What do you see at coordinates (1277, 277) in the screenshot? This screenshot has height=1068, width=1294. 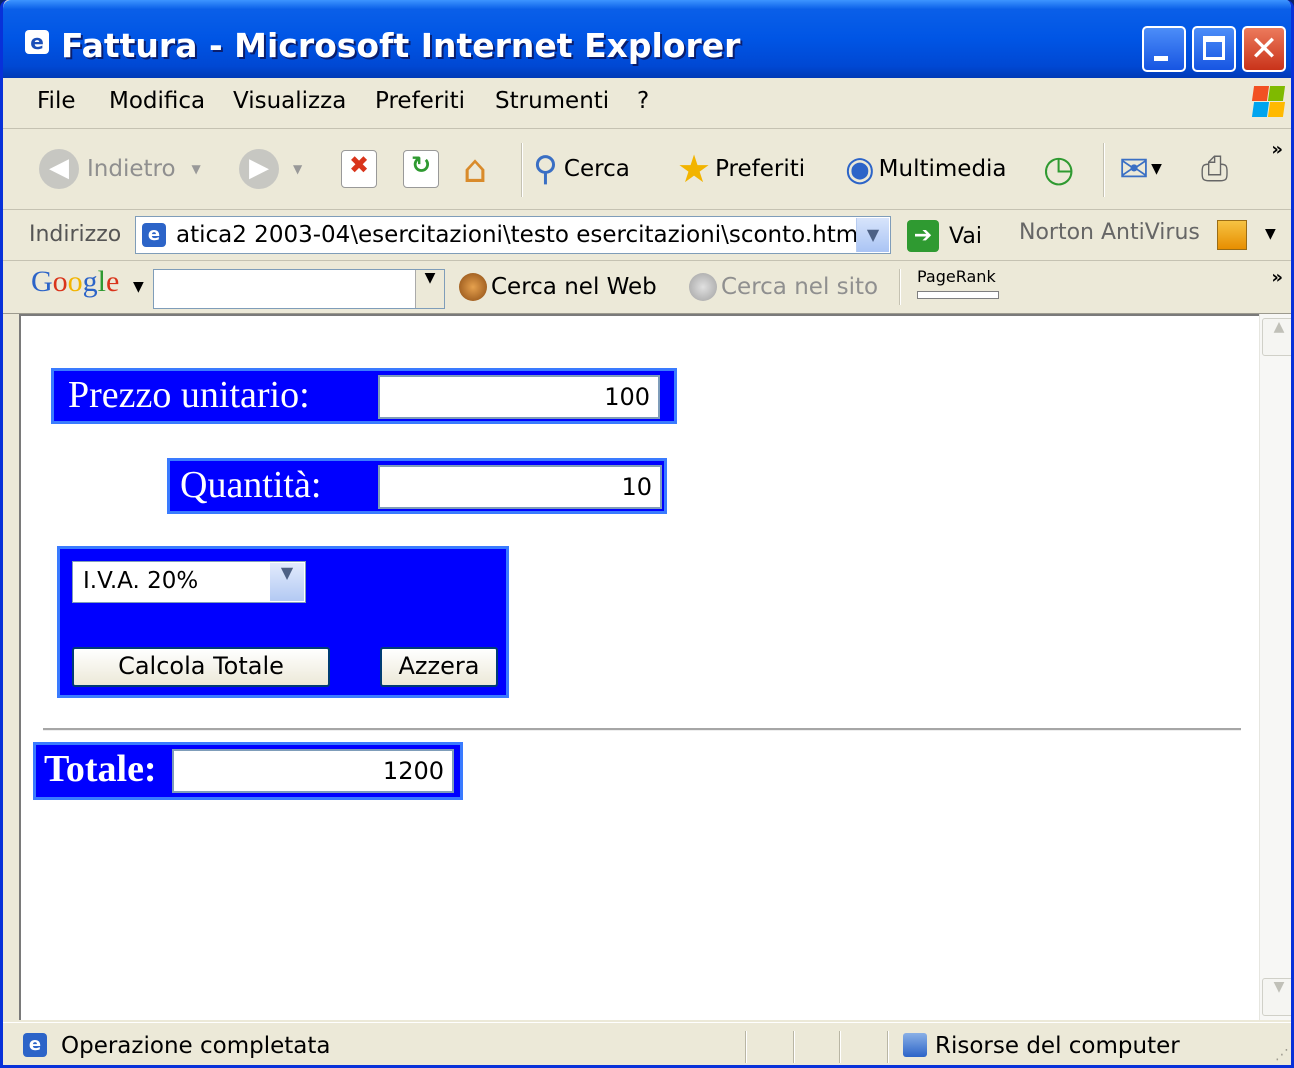 I see `google-more-icon: »` at bounding box center [1277, 277].